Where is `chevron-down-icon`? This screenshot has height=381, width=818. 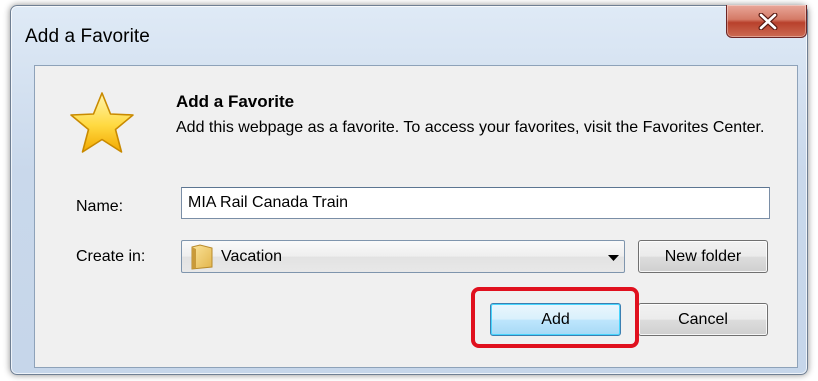
chevron-down-icon is located at coordinates (613, 258).